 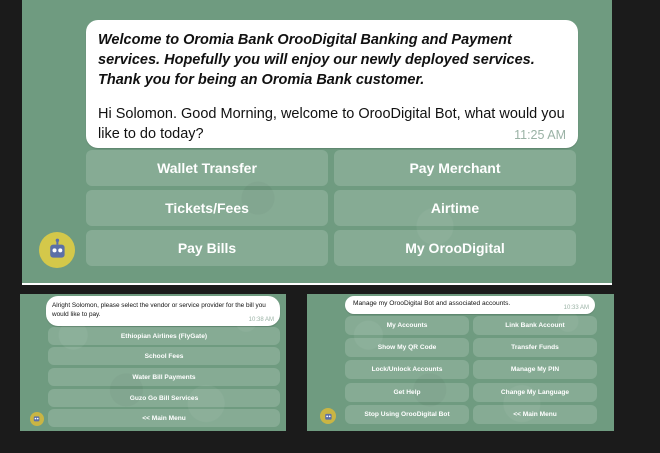 What do you see at coordinates (576, 308) in the screenshot?
I see `message-time: 10:33 AM` at bounding box center [576, 308].